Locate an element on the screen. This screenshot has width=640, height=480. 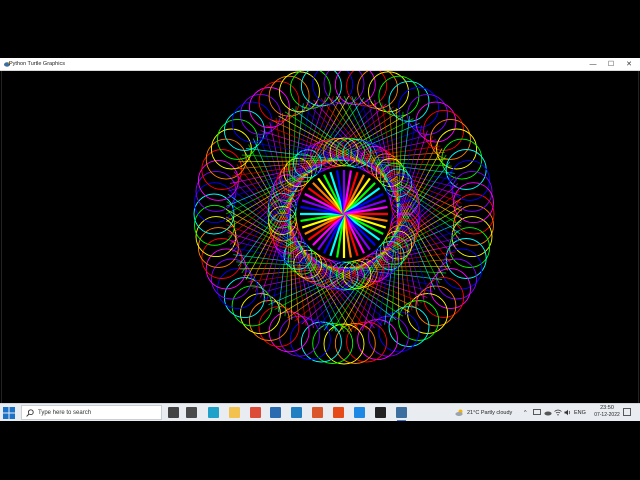
mail-icon is located at coordinates (275, 412).